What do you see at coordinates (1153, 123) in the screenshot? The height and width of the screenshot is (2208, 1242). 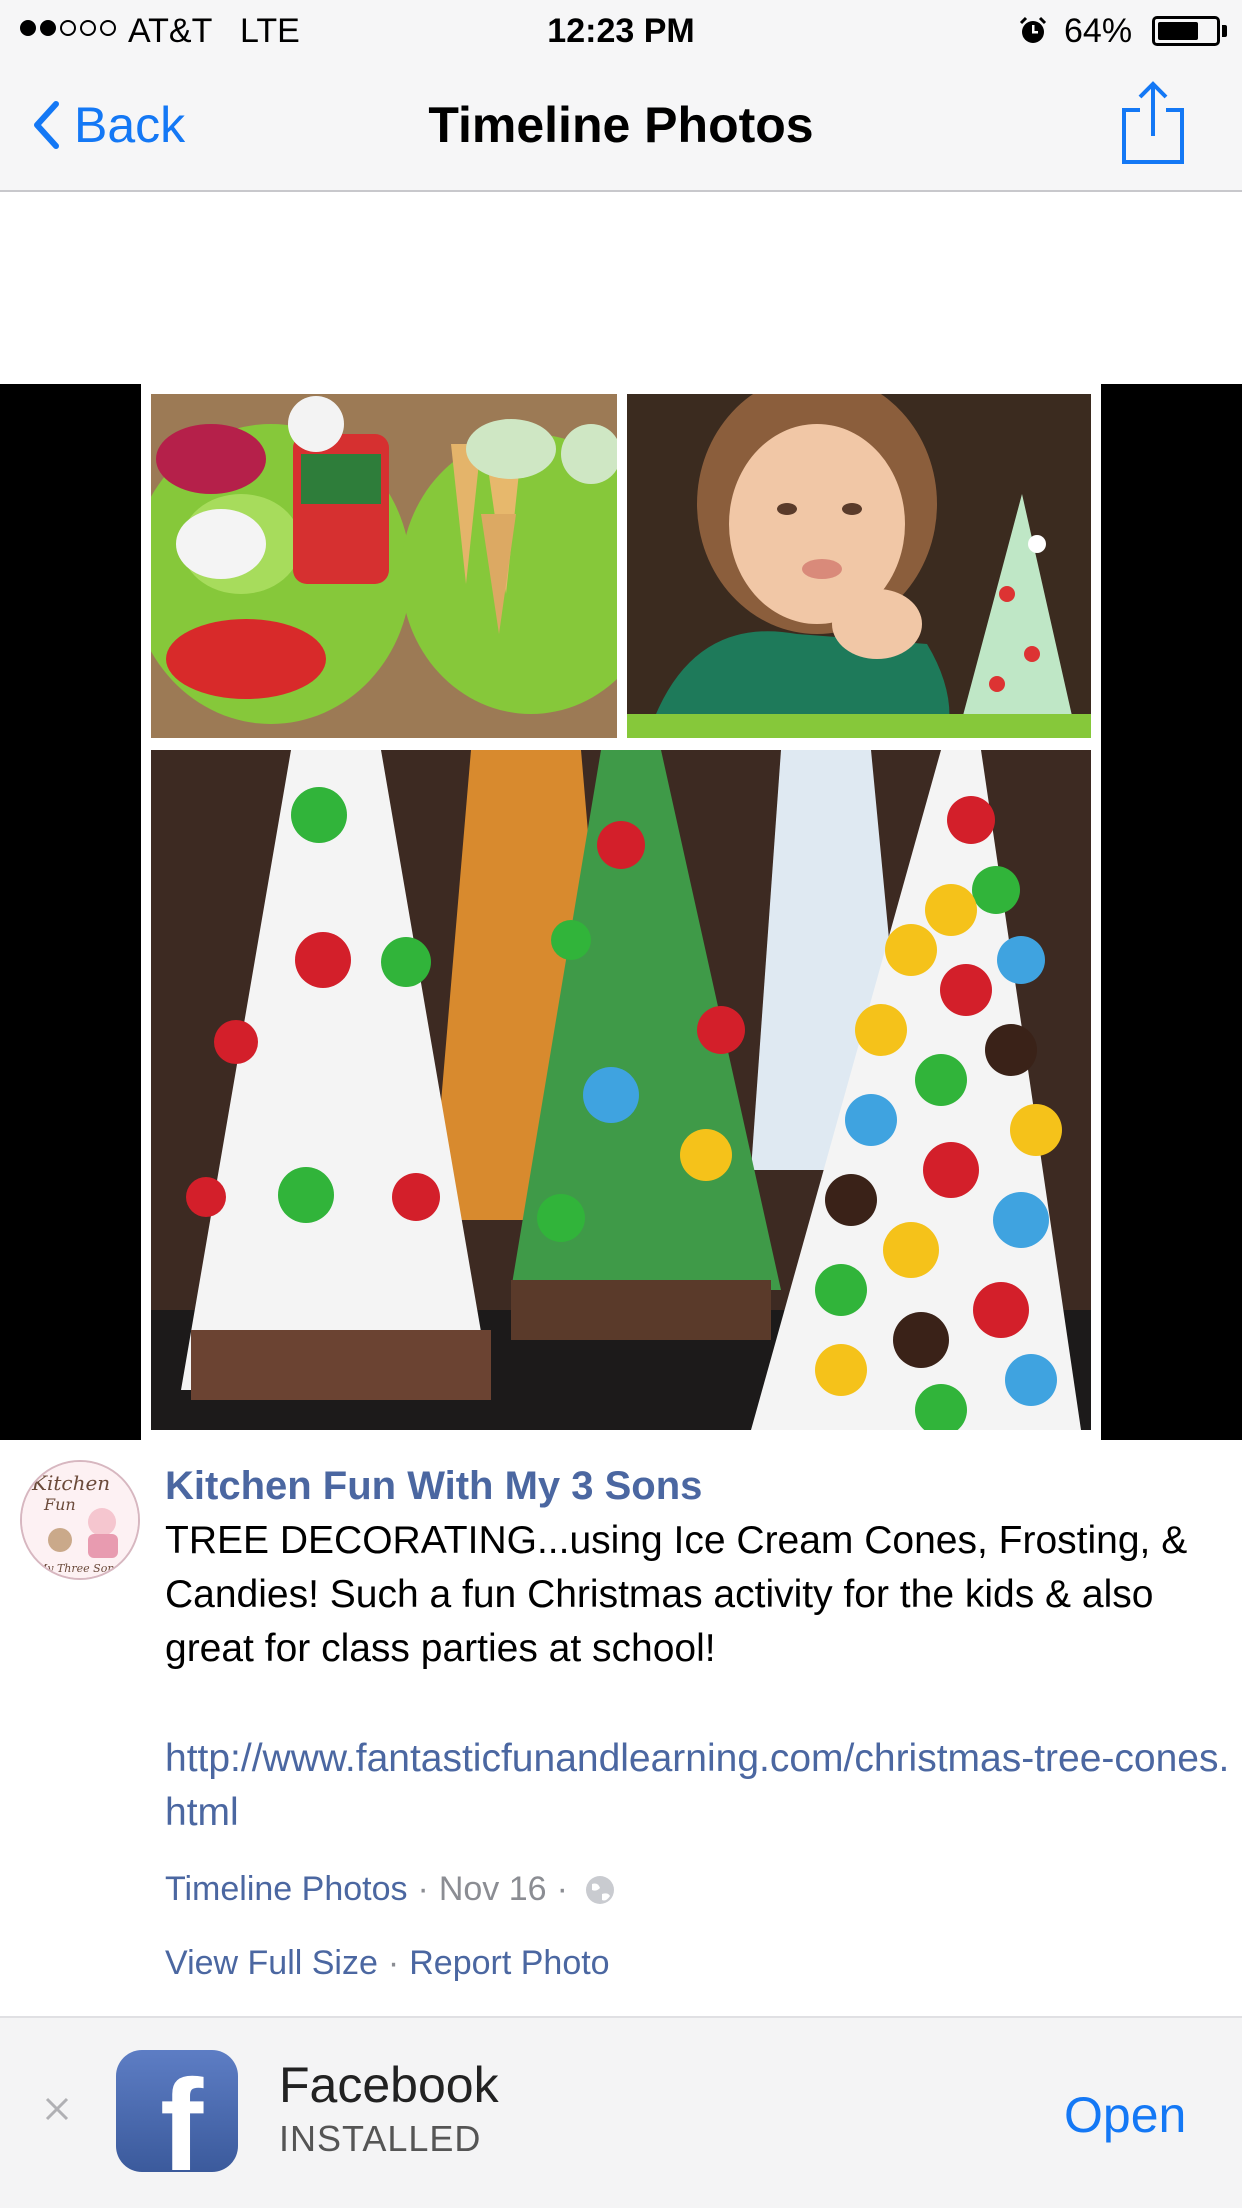 I see `share-icon` at bounding box center [1153, 123].